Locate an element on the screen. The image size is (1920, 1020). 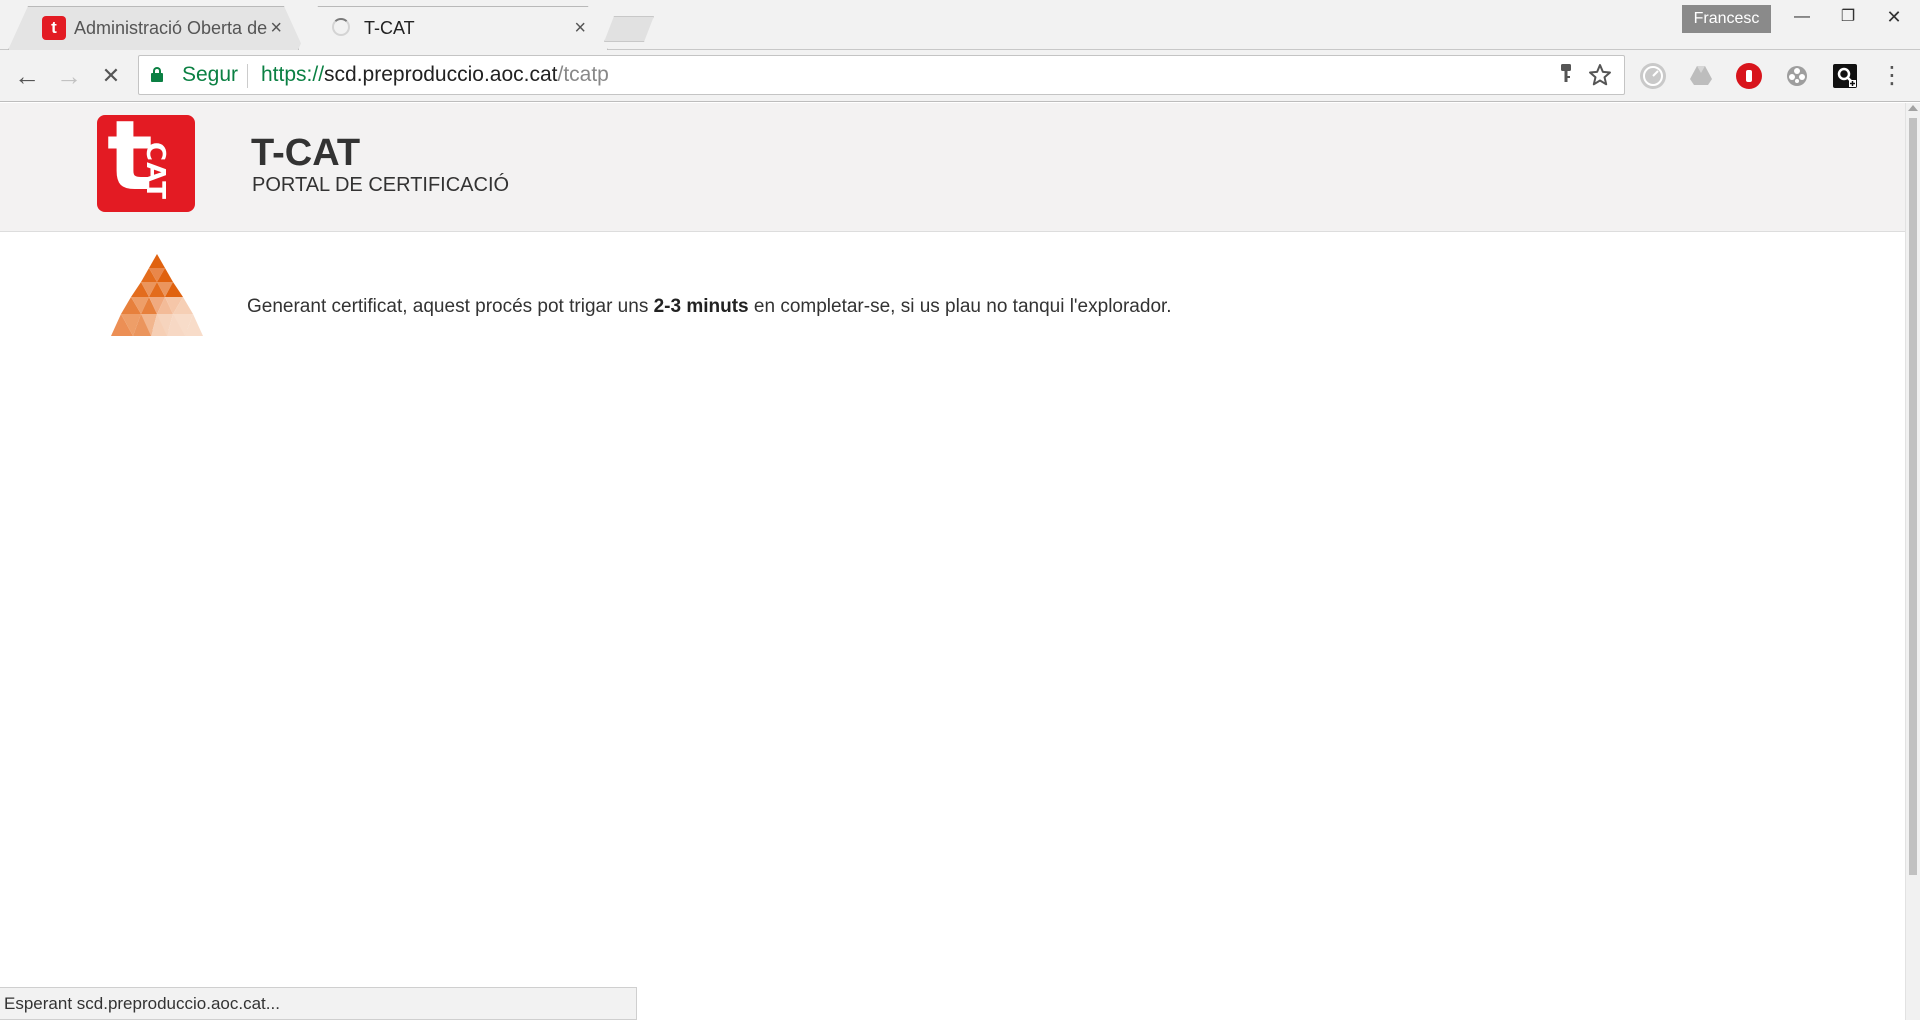
site-header: t CAT T-CAT PORTAL DE CERTIFICACIÓ is located at coordinates (952, 167).